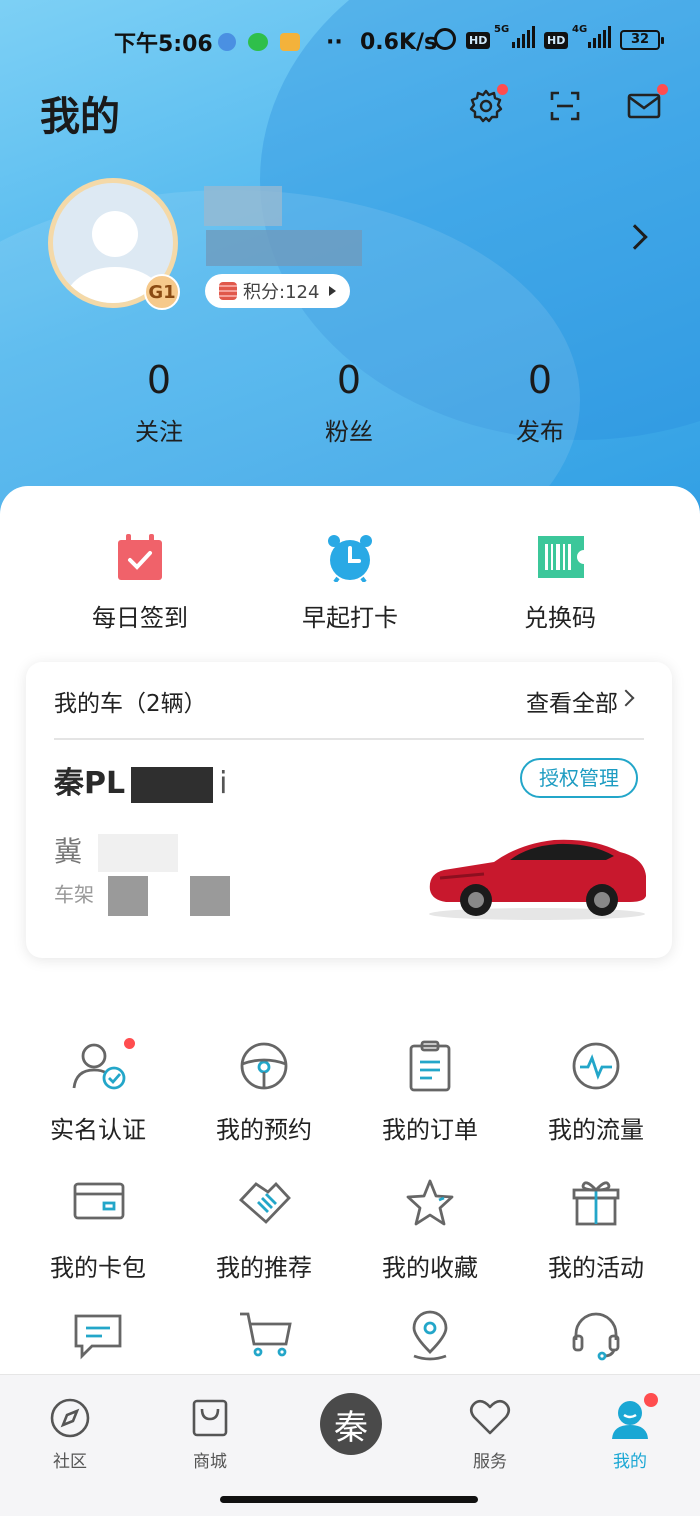  I want to click on chevron-right-icon, so click(626, 698).